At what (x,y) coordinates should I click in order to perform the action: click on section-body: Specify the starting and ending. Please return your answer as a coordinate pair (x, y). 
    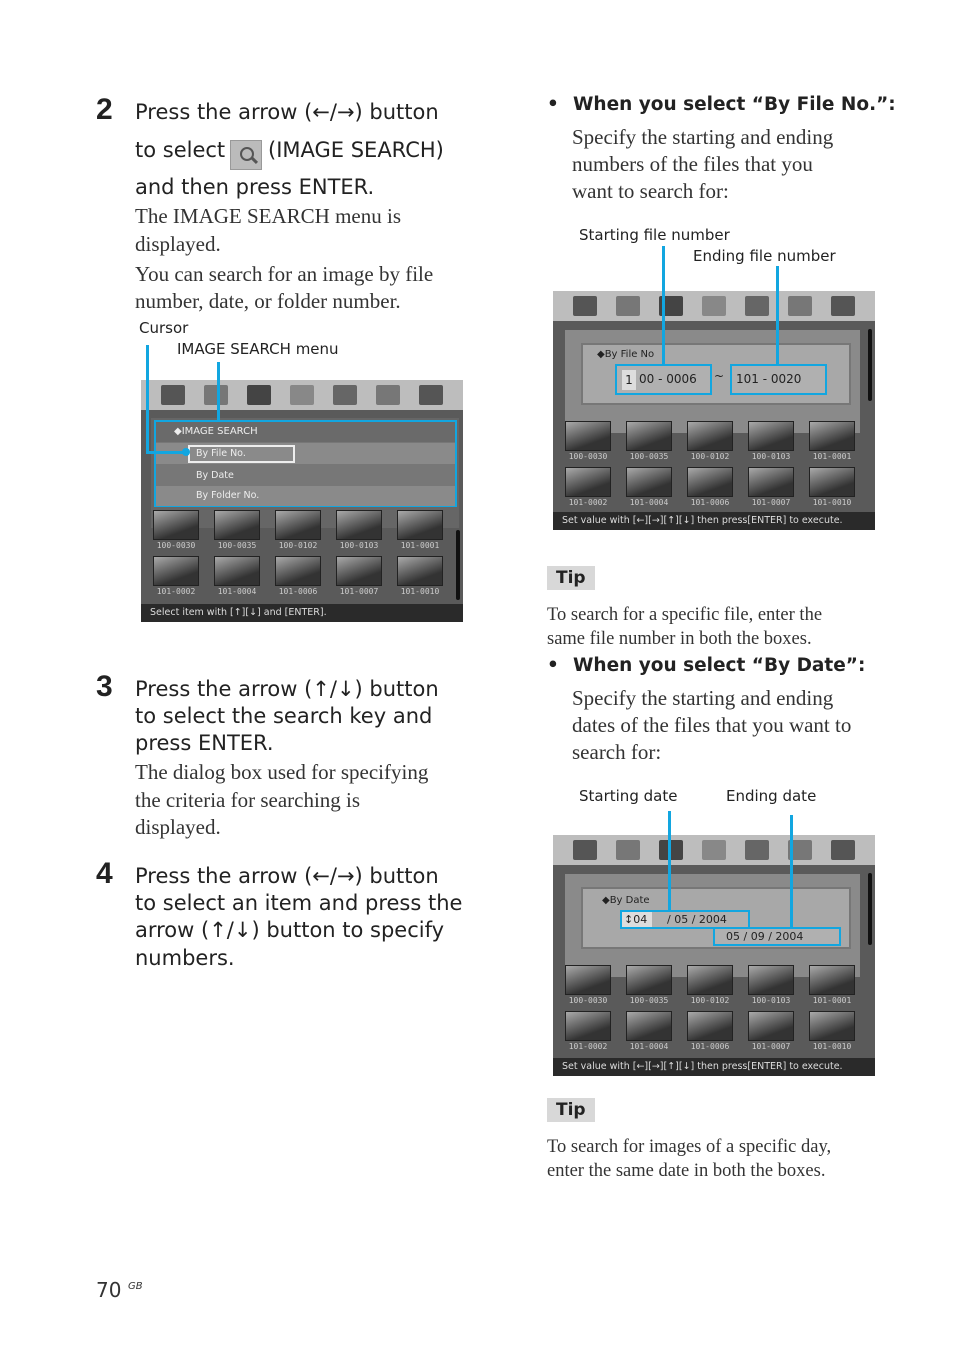
    Looking at the image, I should click on (703, 137).